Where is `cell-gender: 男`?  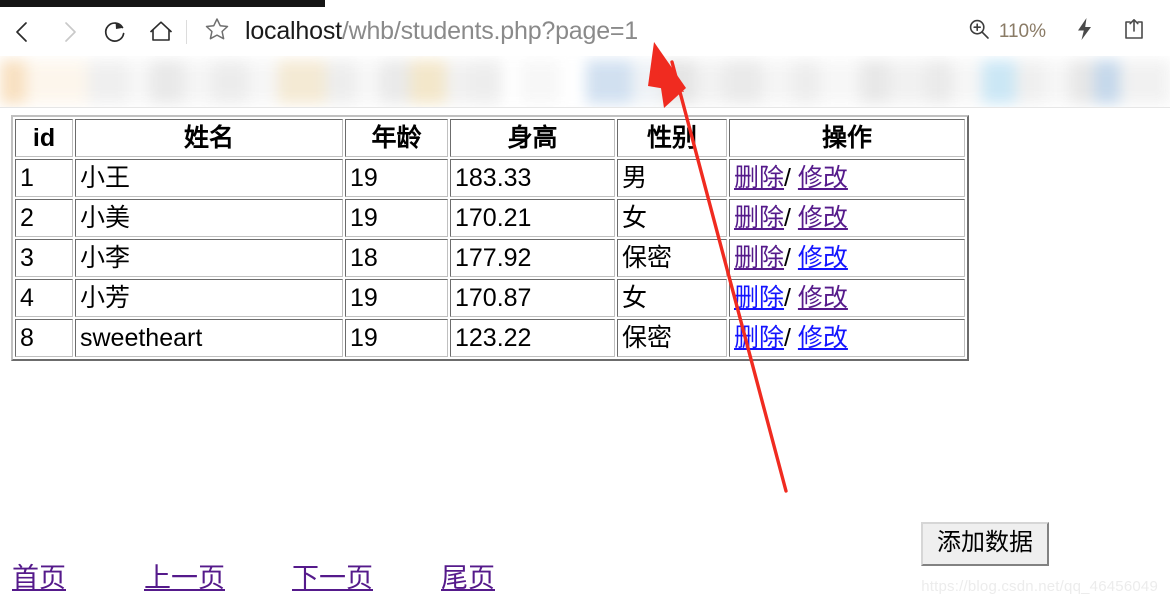 cell-gender: 男 is located at coordinates (672, 178).